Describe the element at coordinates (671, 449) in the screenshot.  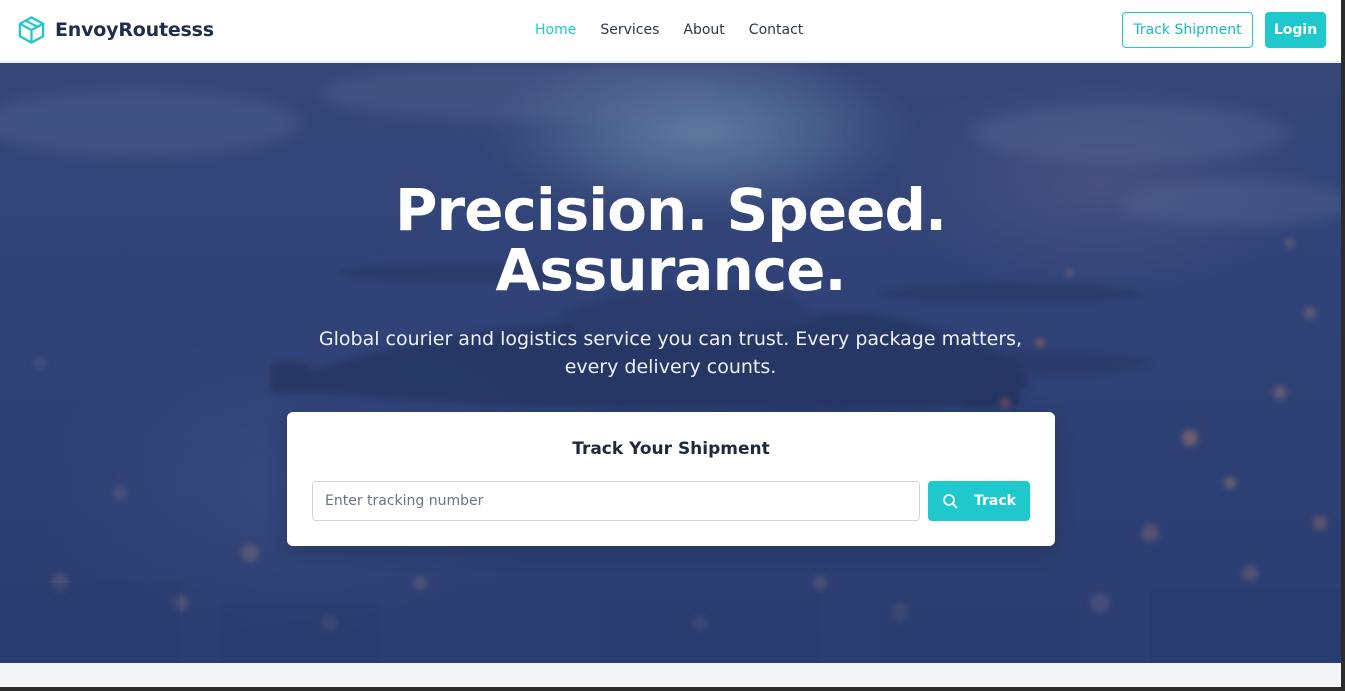
I see `tracking-card-title: Track Your Shipment` at that location.